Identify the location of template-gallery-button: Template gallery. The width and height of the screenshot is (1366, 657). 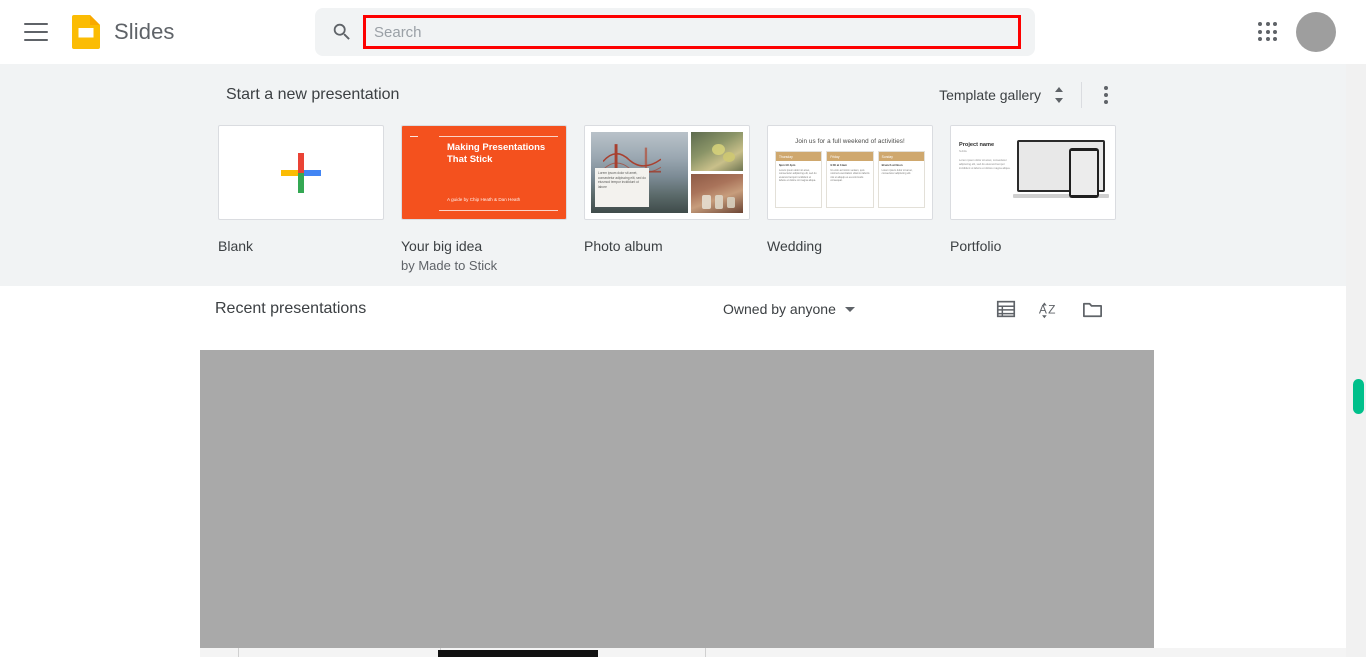
(1003, 95).